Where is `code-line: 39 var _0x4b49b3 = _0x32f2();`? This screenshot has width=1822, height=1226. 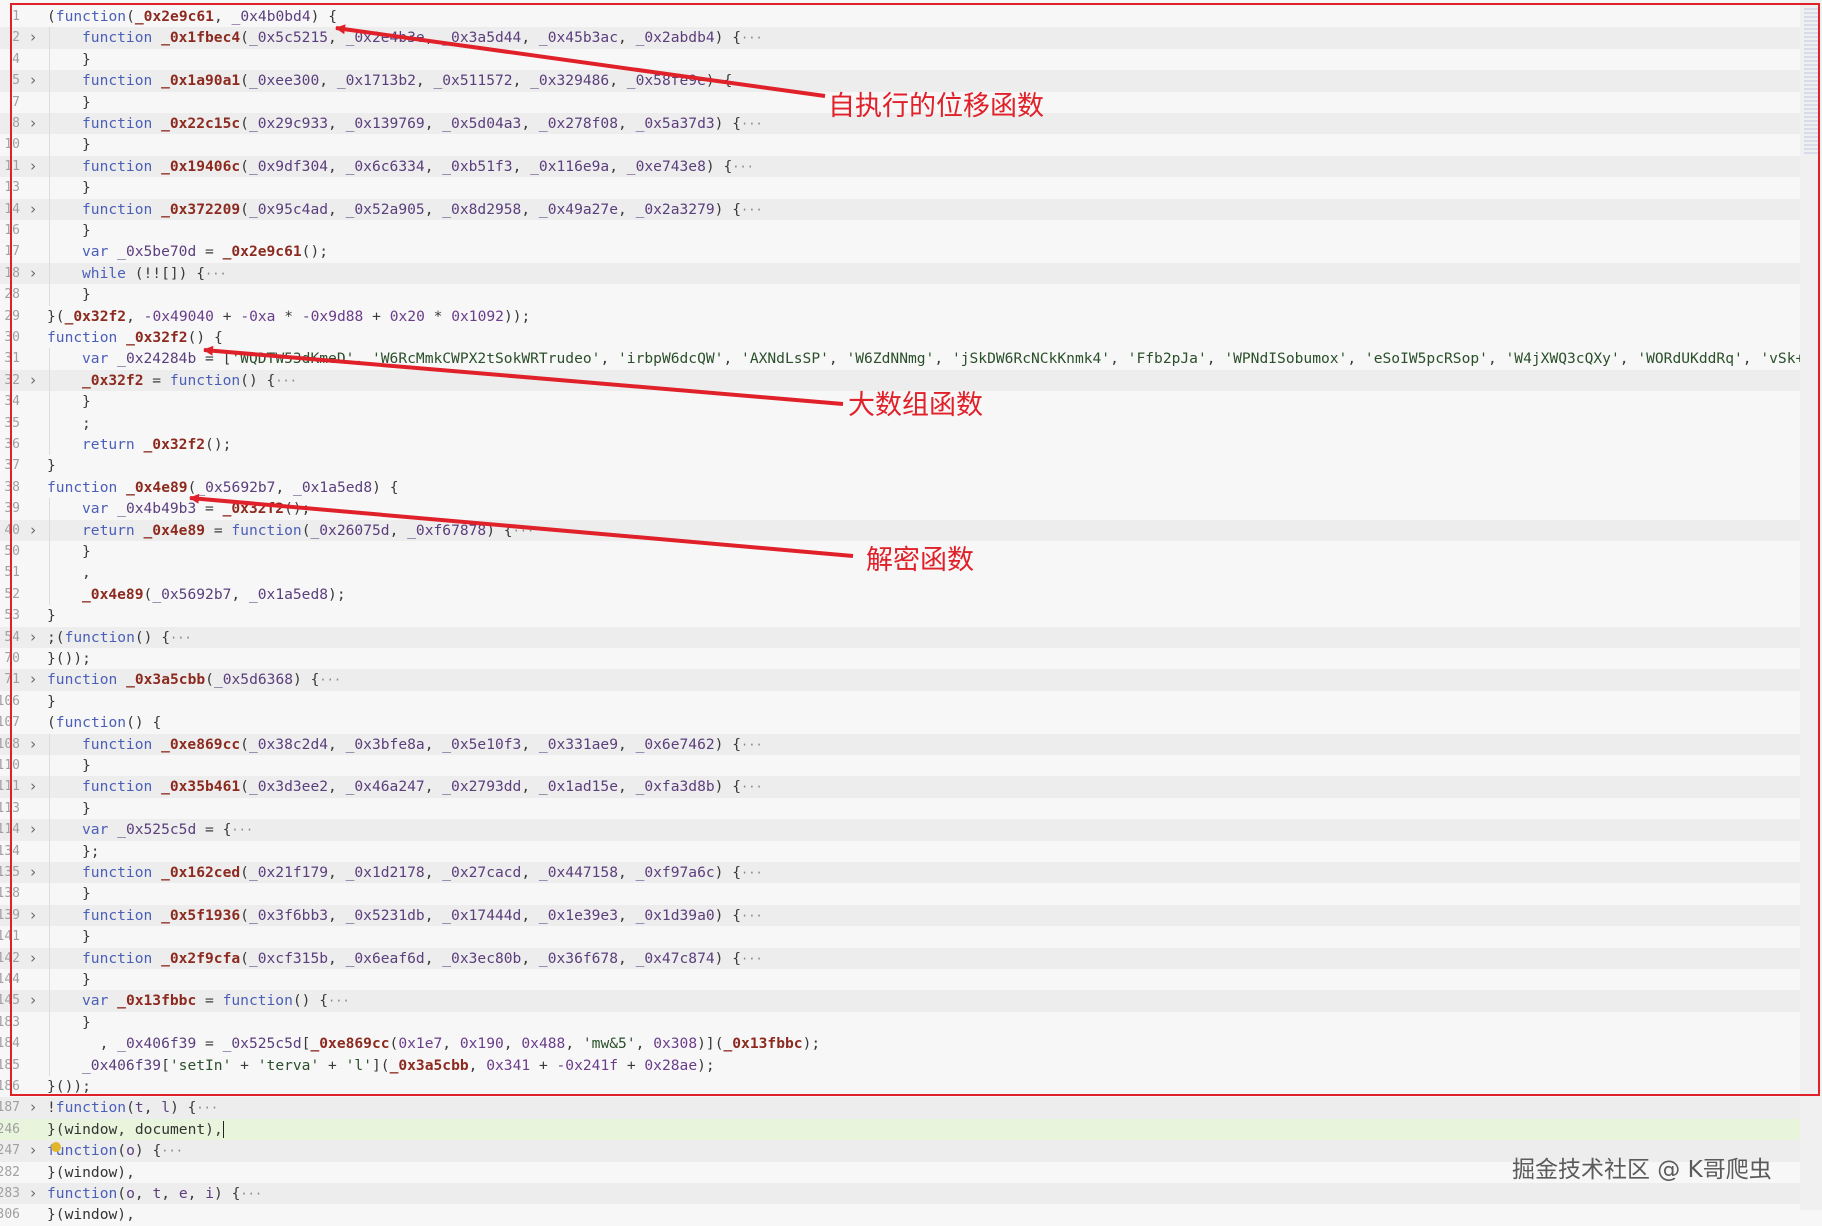 code-line: 39 var _0x4b49b3 = _0x32f2(); is located at coordinates (900, 509).